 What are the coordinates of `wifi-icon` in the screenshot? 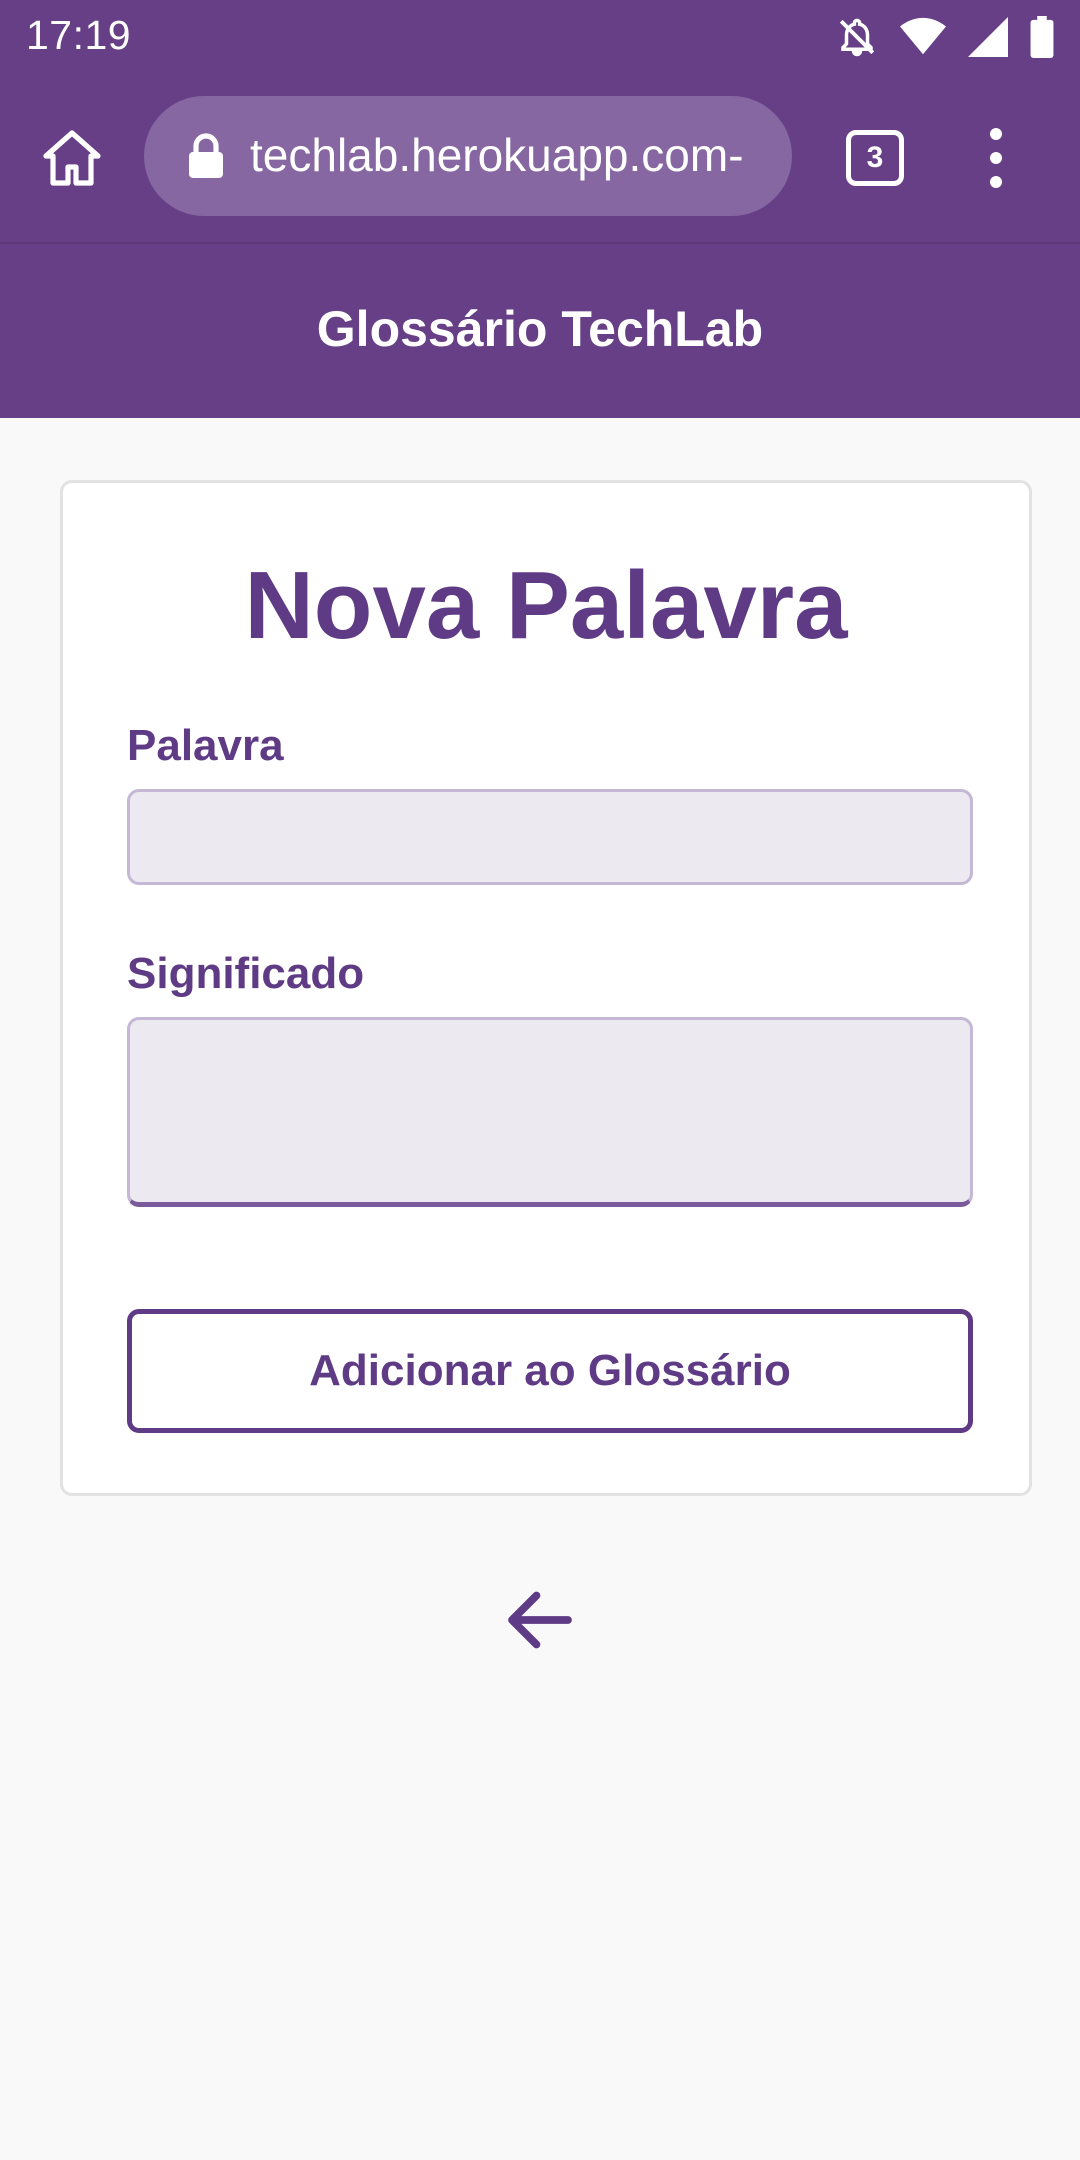 It's located at (923, 36).